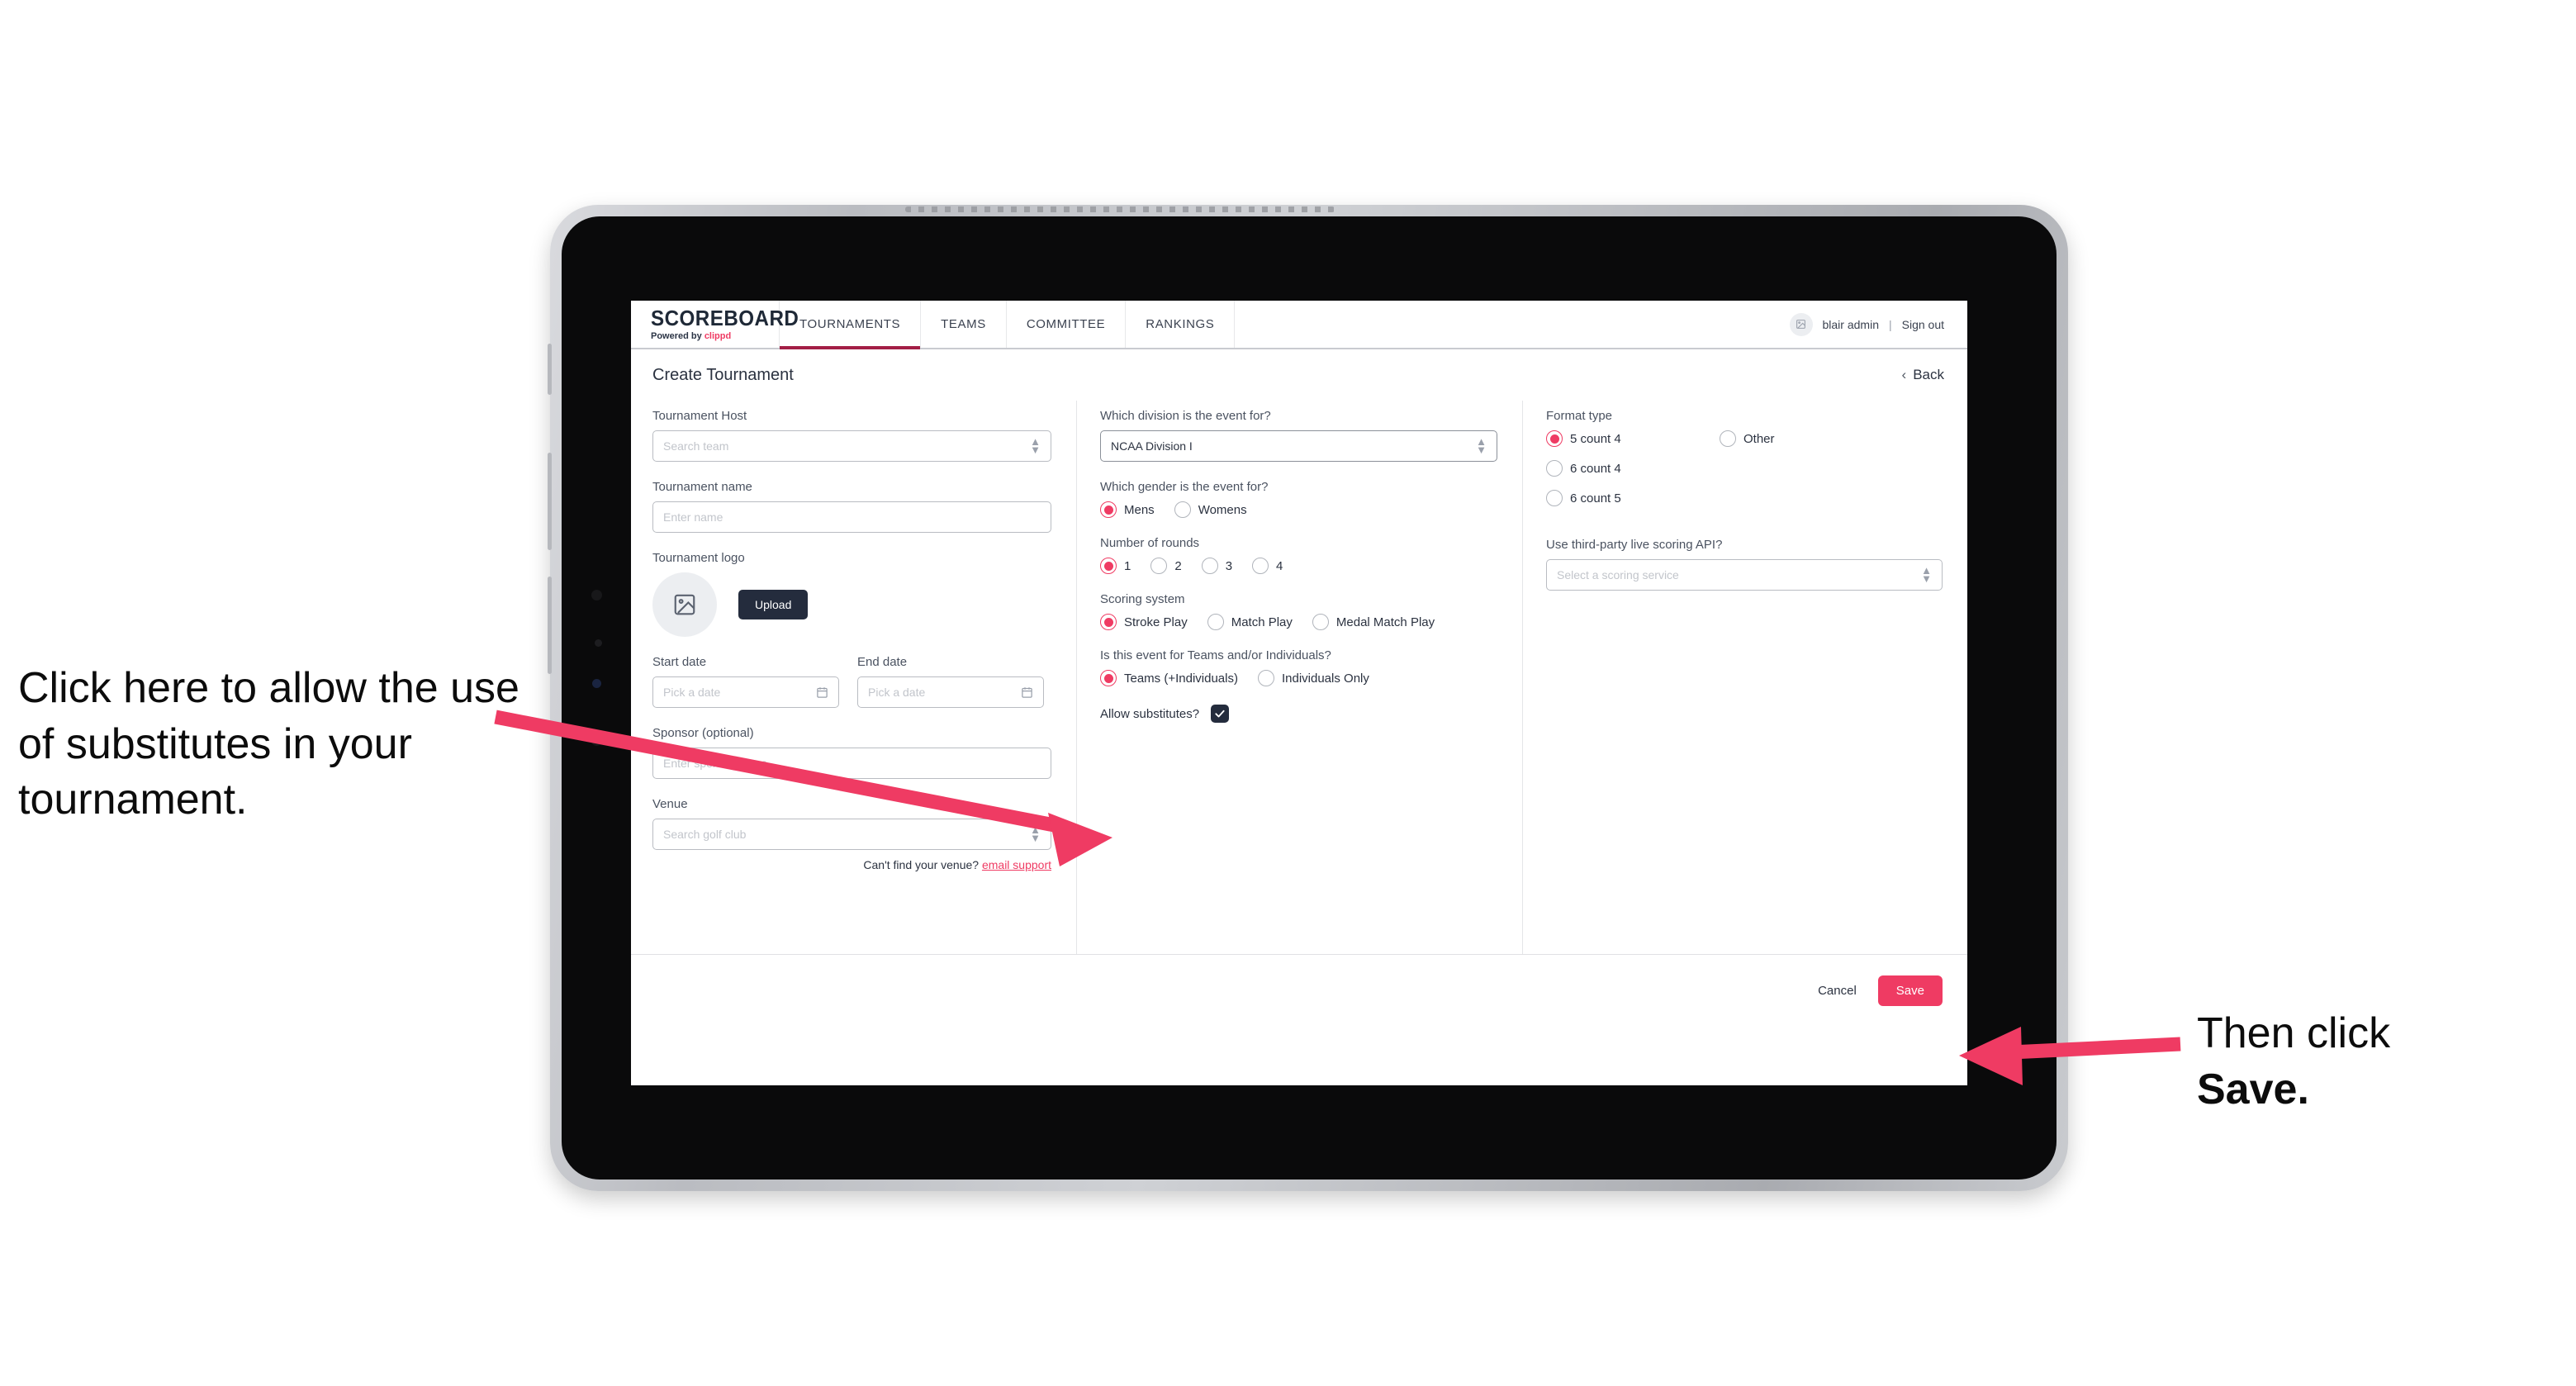 Image resolution: width=2576 pixels, height=1386 pixels. What do you see at coordinates (1910, 990) in the screenshot?
I see `save-button: Save` at bounding box center [1910, 990].